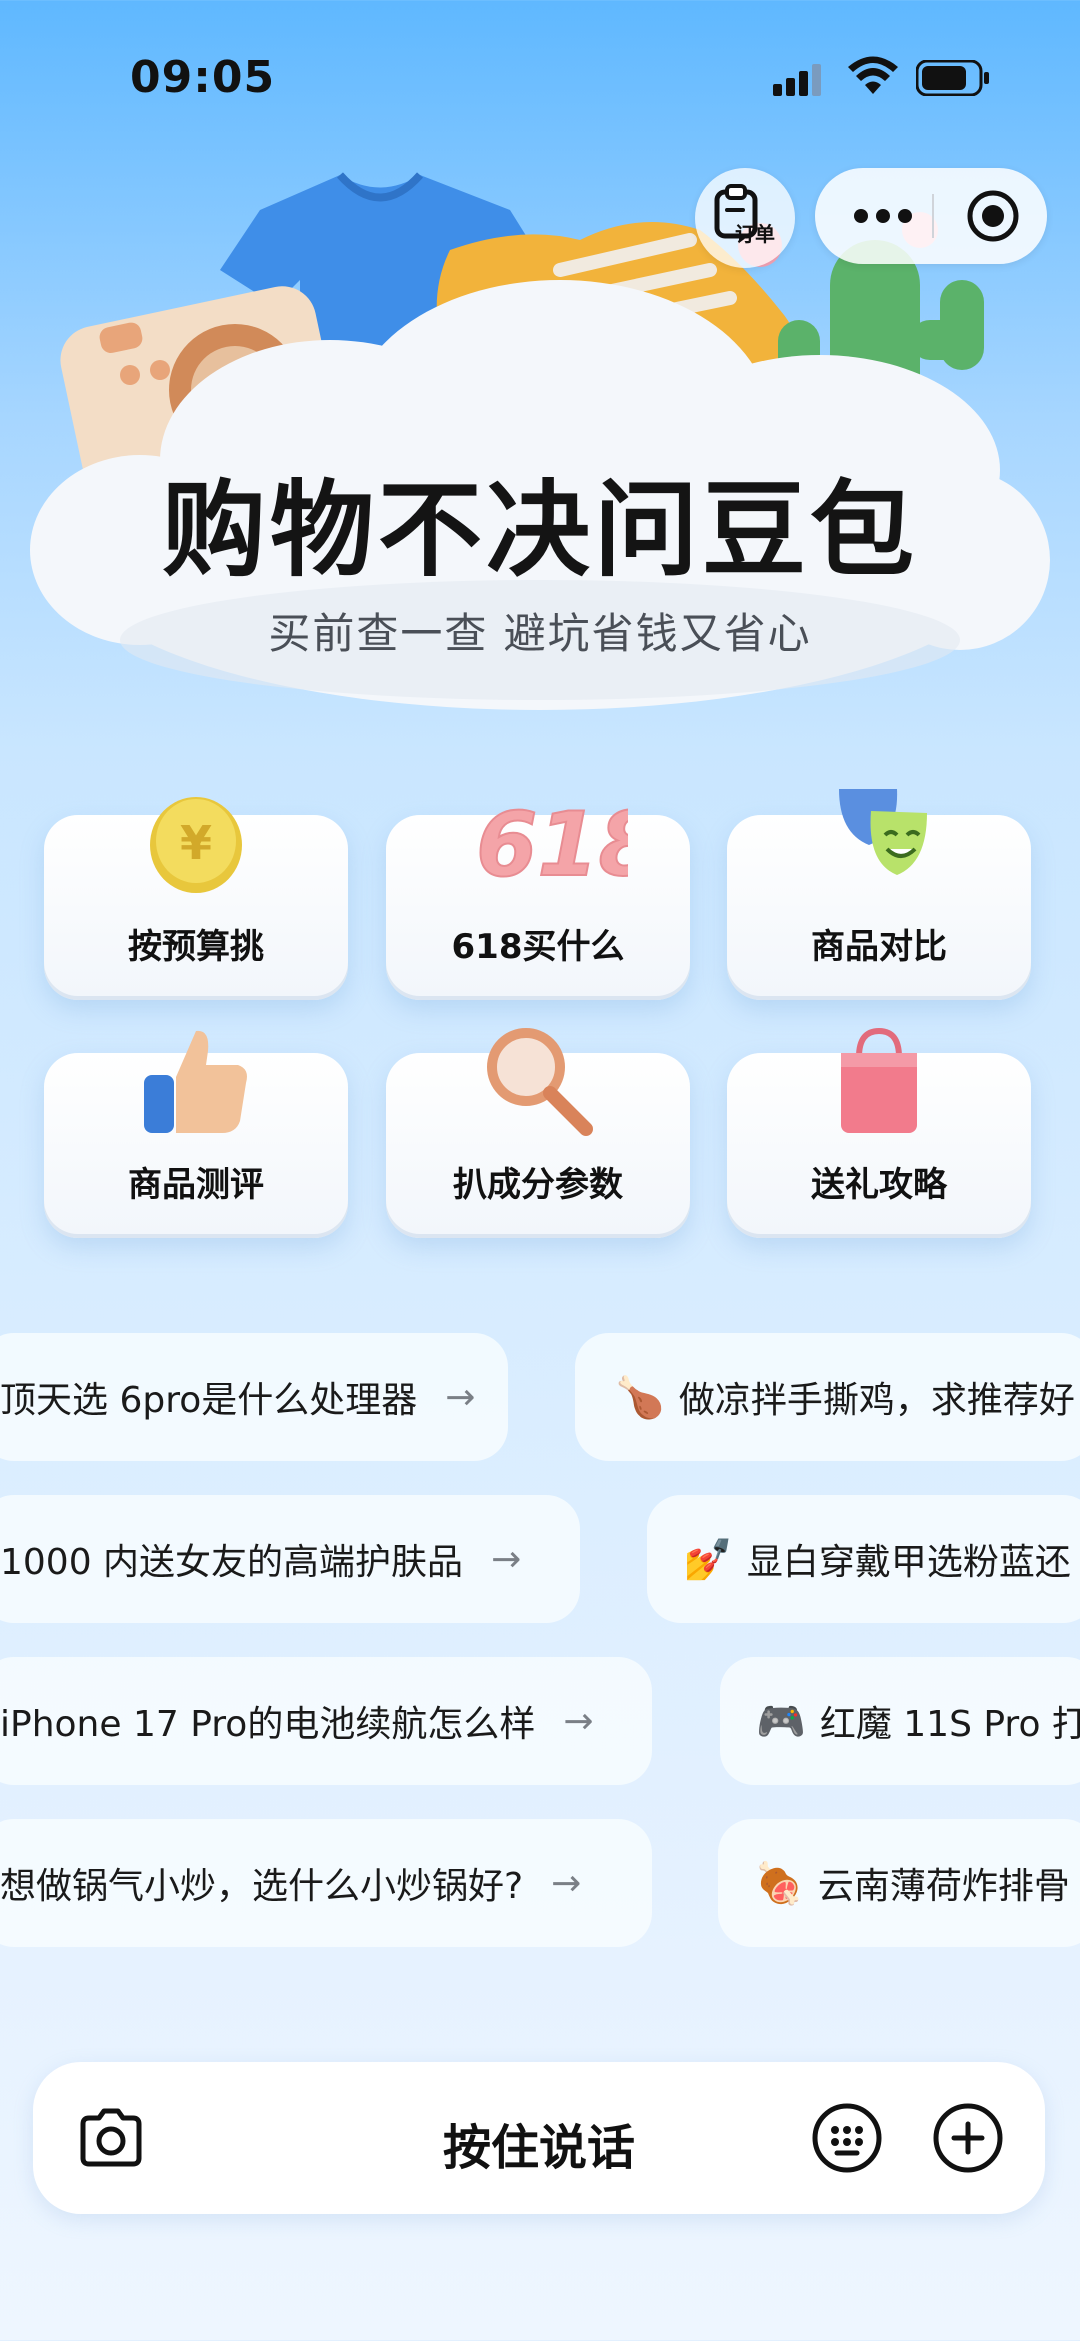 The height and width of the screenshot is (2341, 1080). I want to click on voice-input-bar: 按住说话, so click(539, 2138).